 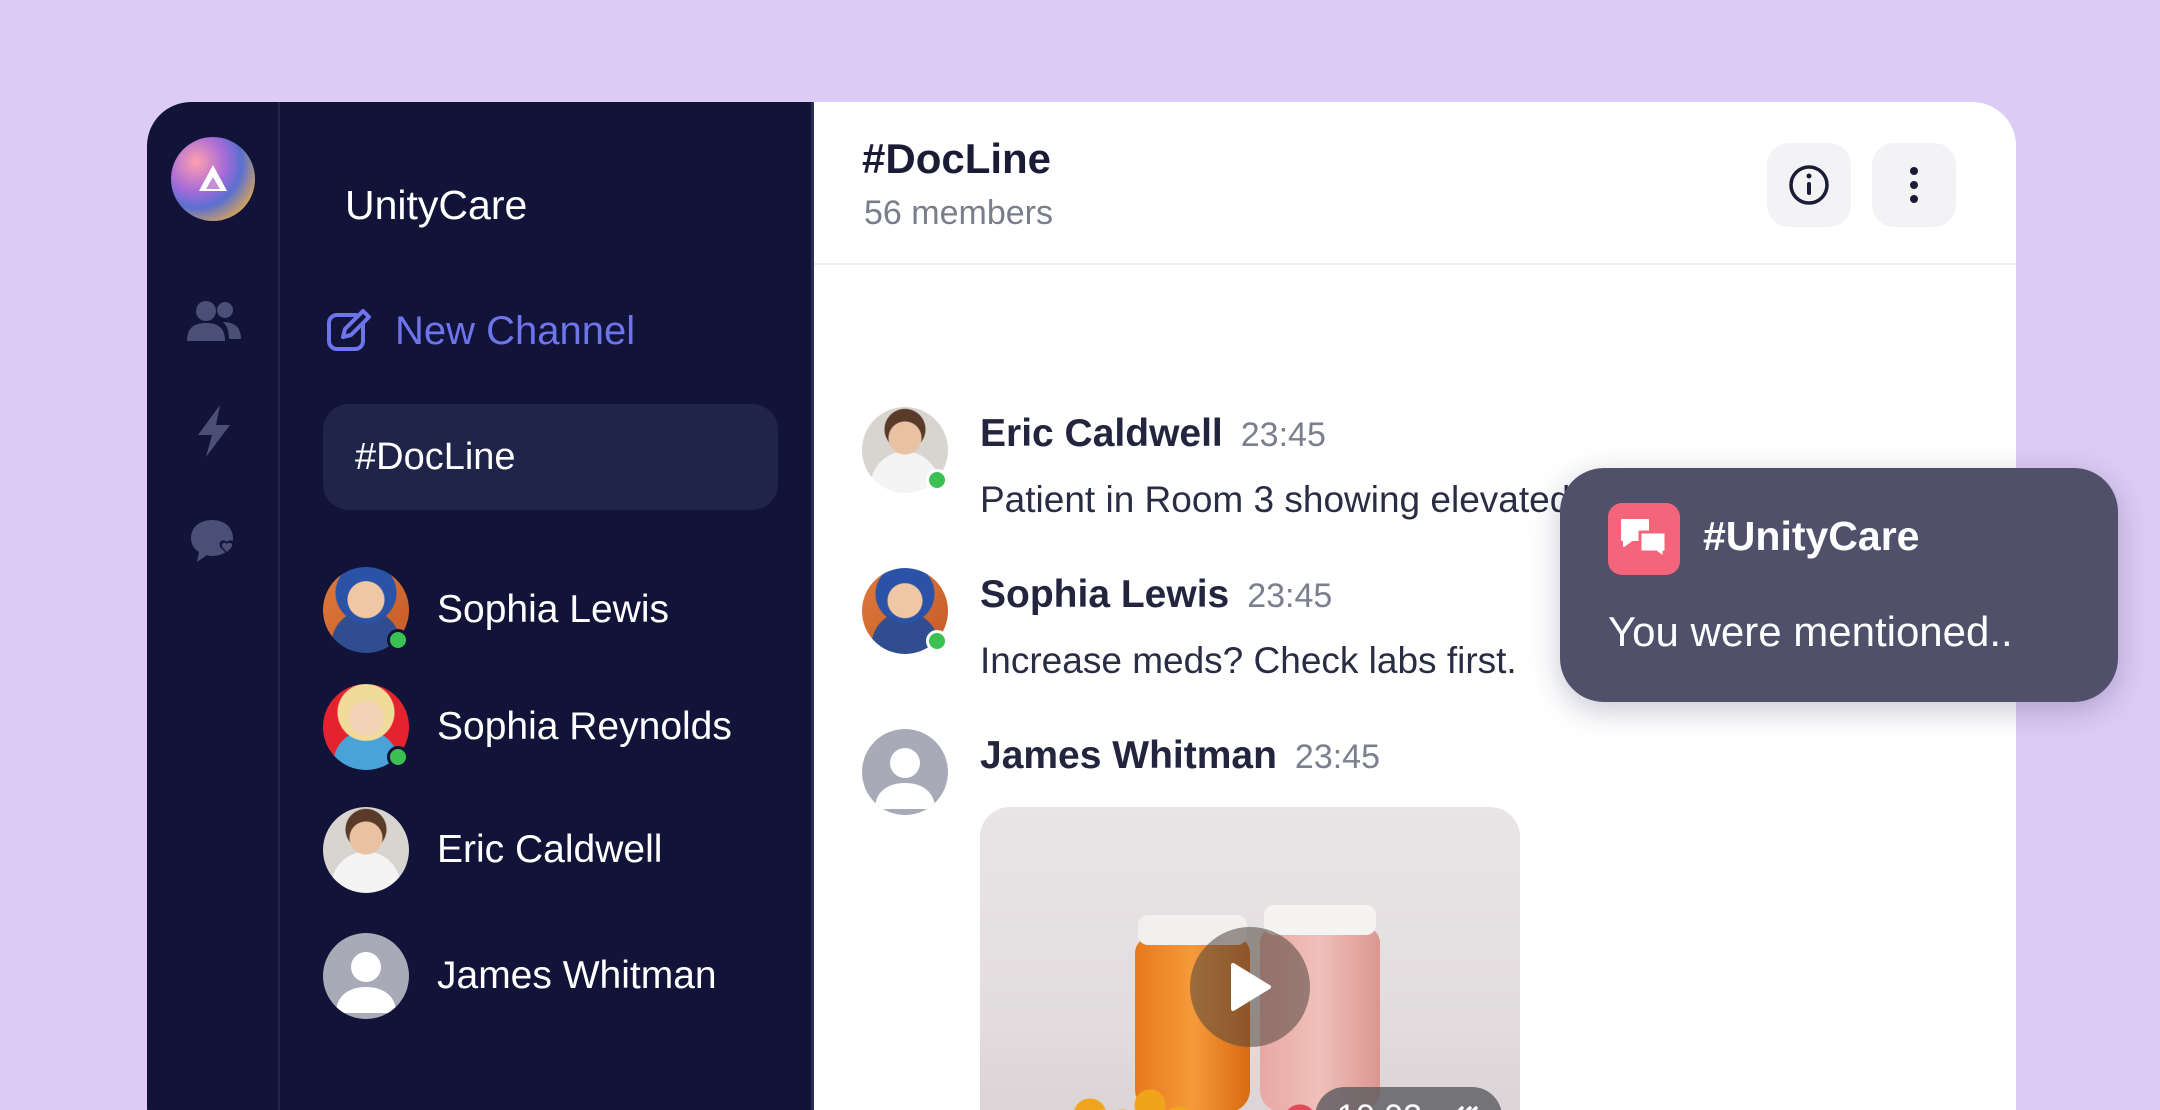 What do you see at coordinates (214, 321) in the screenshot?
I see `users-icon` at bounding box center [214, 321].